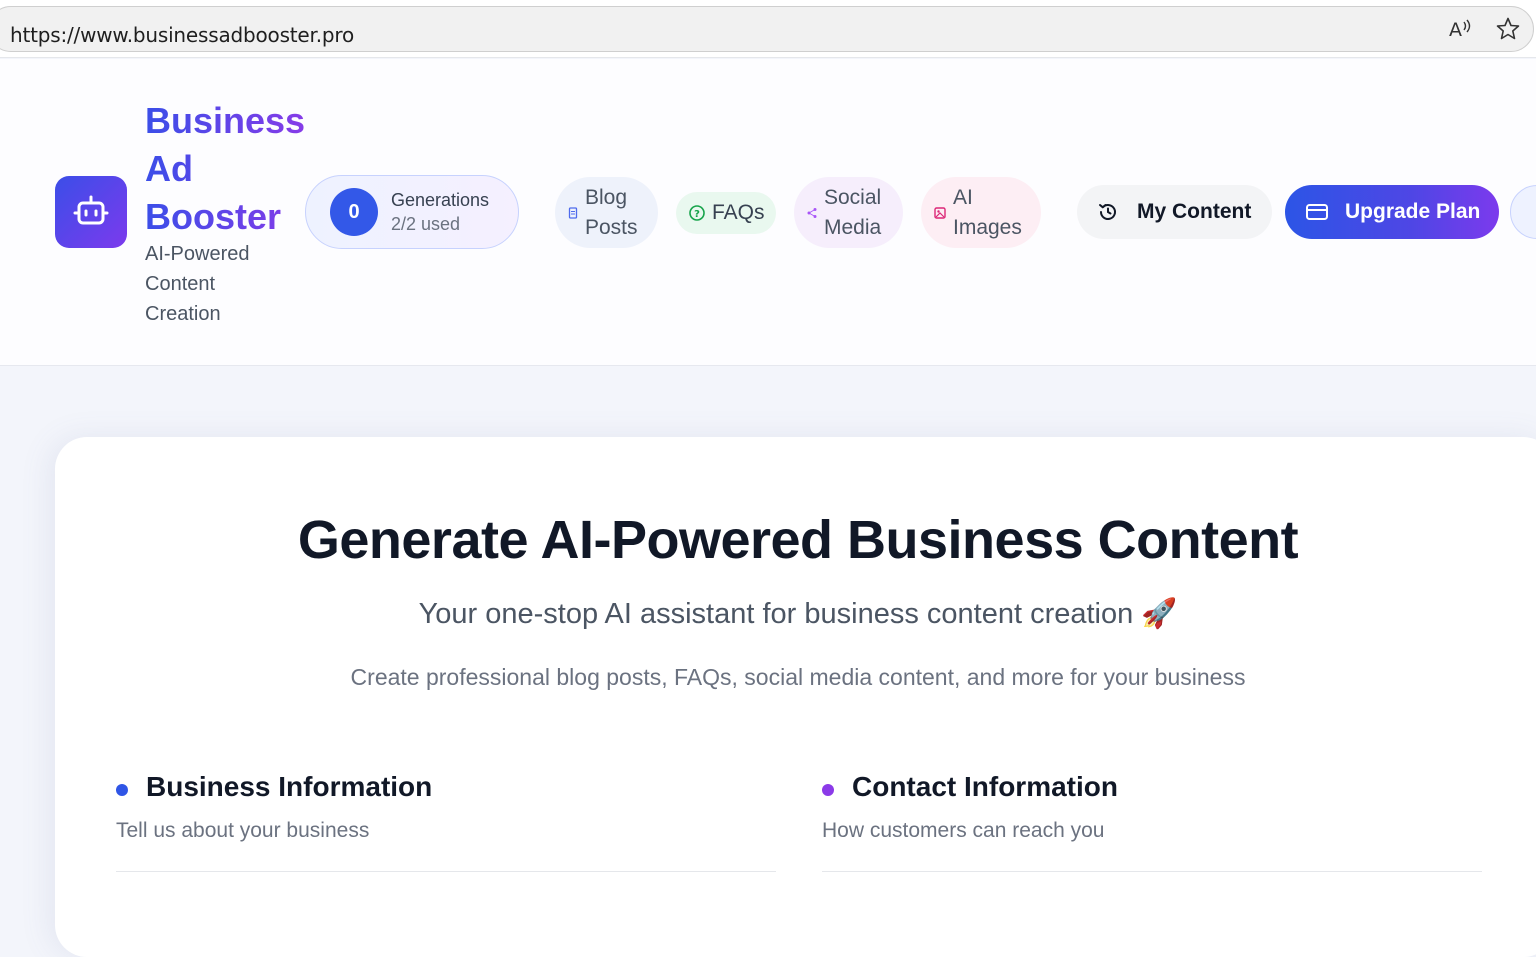 This screenshot has width=1536, height=957. I want to click on robot-icon, so click(91, 210).